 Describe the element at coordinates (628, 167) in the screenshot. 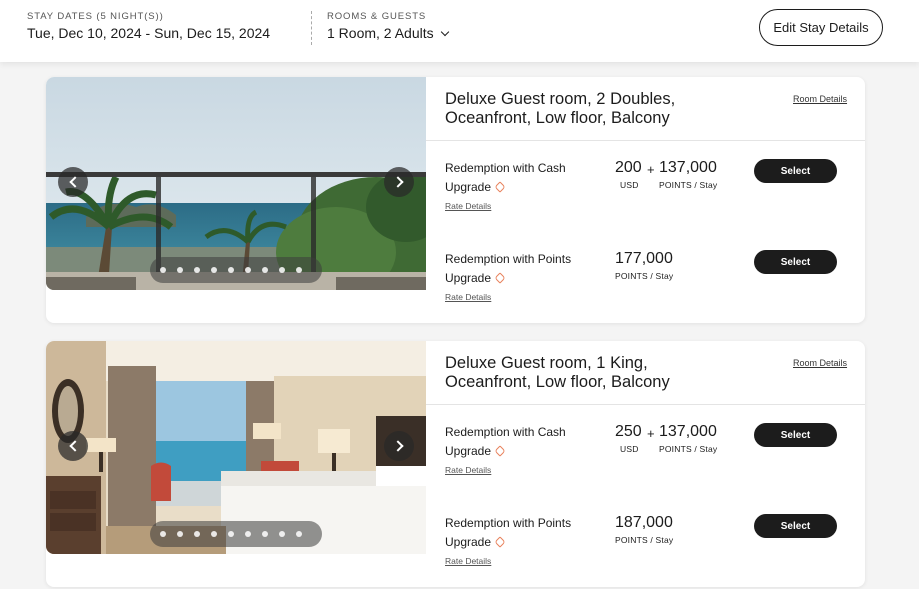

I see `cash-amount: 200` at that location.